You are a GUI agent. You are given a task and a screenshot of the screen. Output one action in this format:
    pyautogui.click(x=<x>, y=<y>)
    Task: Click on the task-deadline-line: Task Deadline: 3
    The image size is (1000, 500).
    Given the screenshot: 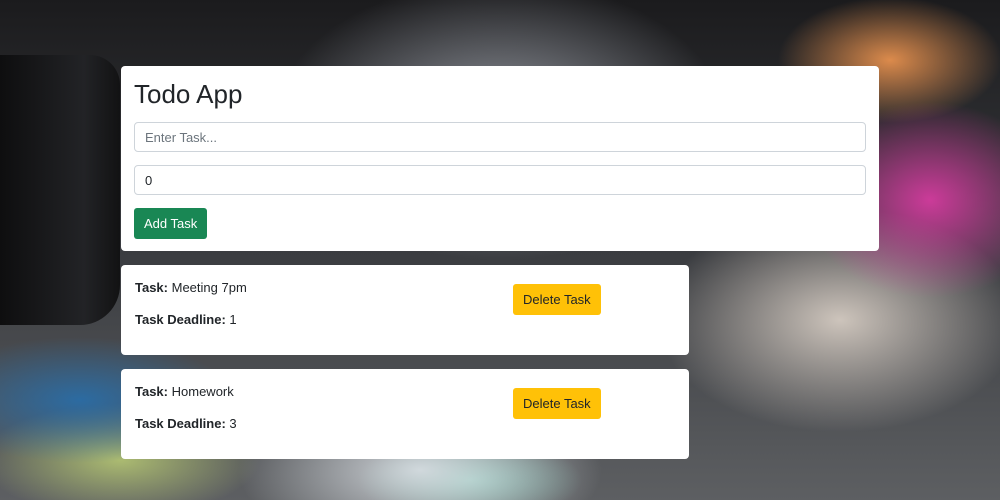 What is the action you would take?
    pyautogui.click(x=186, y=424)
    